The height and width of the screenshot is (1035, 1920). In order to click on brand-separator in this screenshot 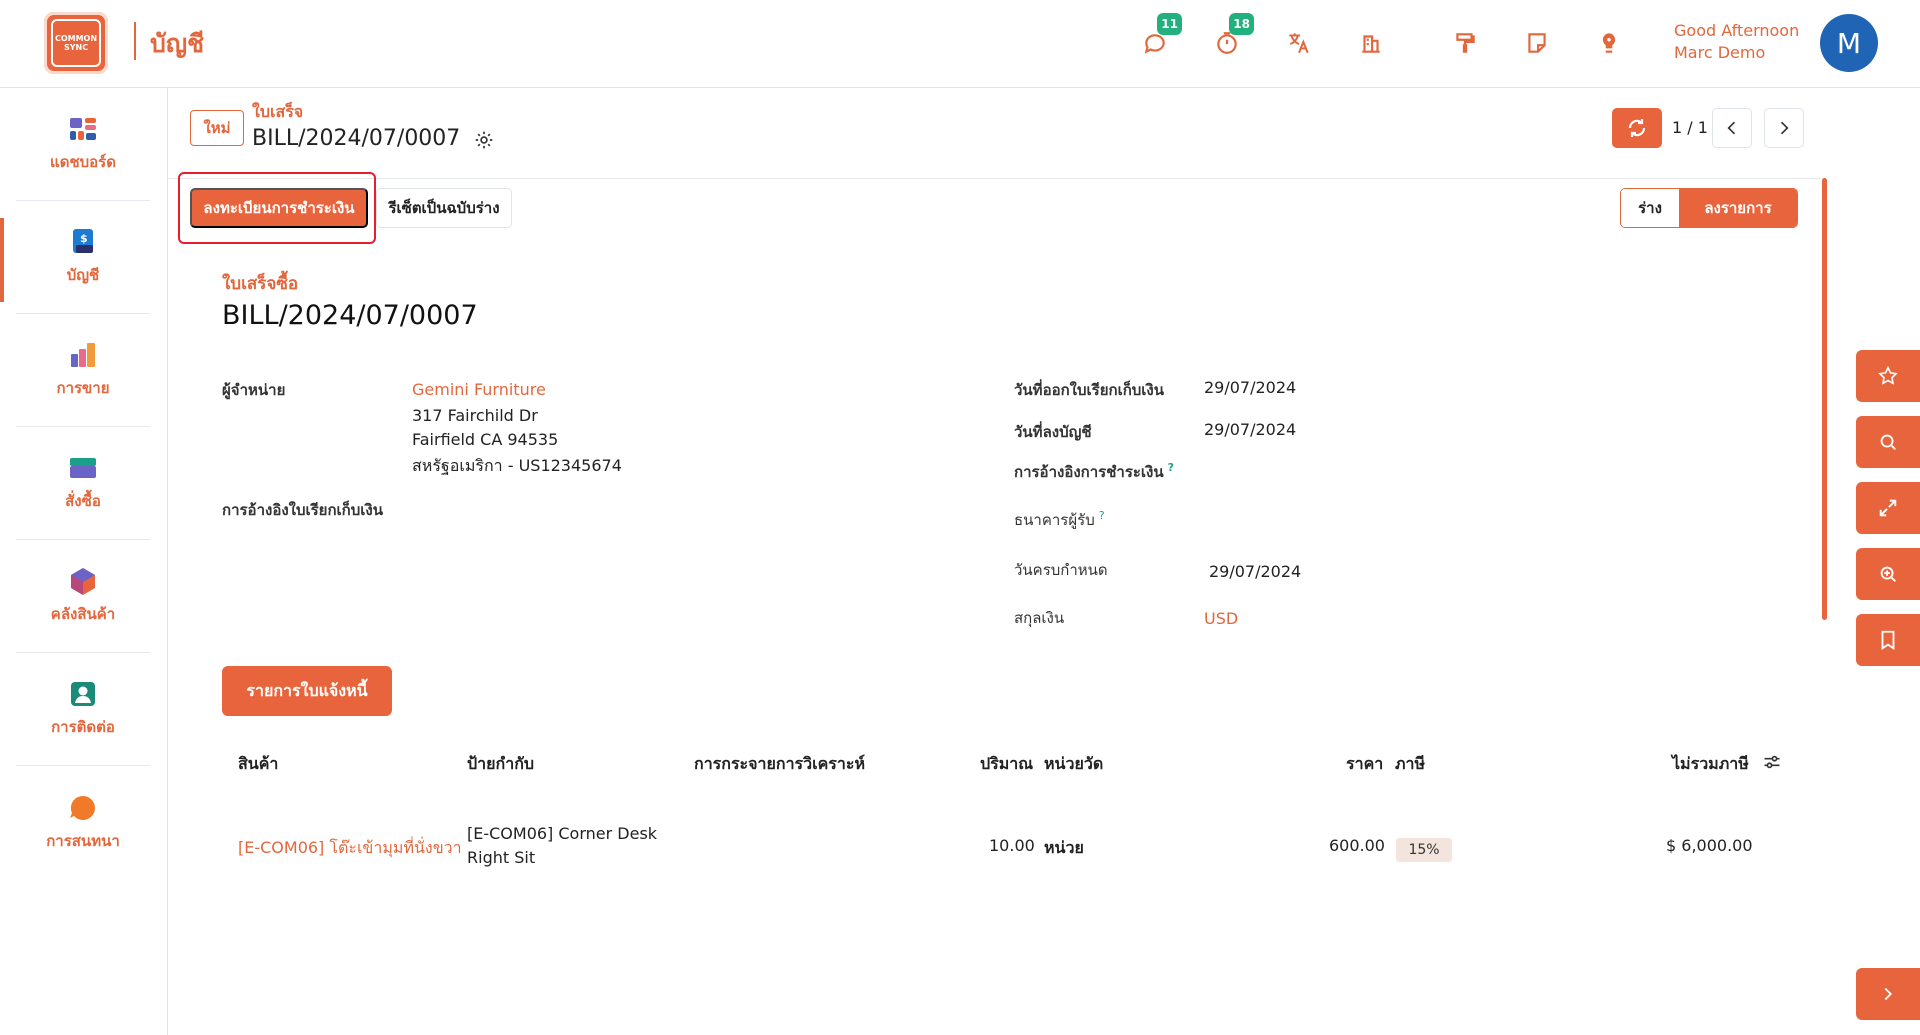, I will do `click(135, 41)`.